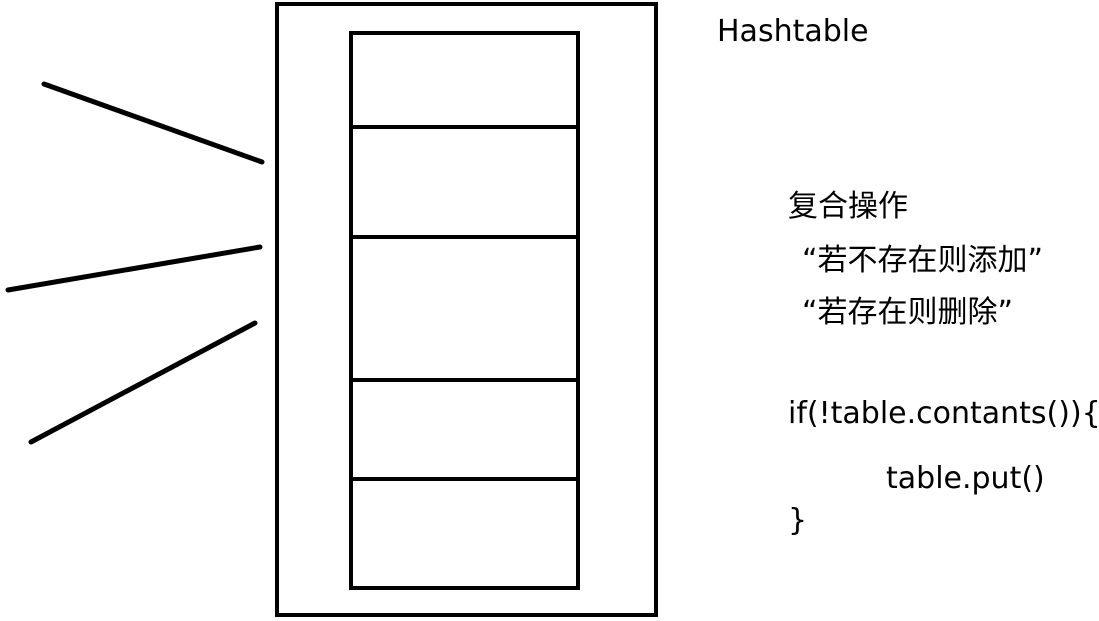 This screenshot has width=1099, height=621. What do you see at coordinates (798, 520) in the screenshot?
I see `code-line-close-brace: }` at bounding box center [798, 520].